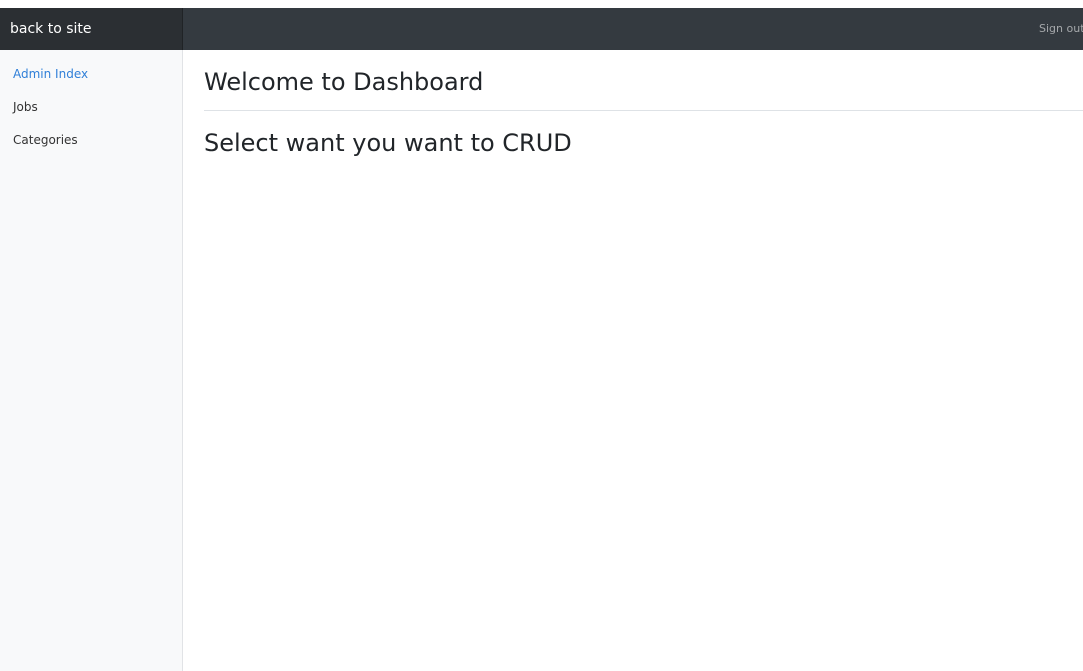  What do you see at coordinates (91, 77) in the screenshot?
I see `sidebar-item-admin-index: Admin Index` at bounding box center [91, 77].